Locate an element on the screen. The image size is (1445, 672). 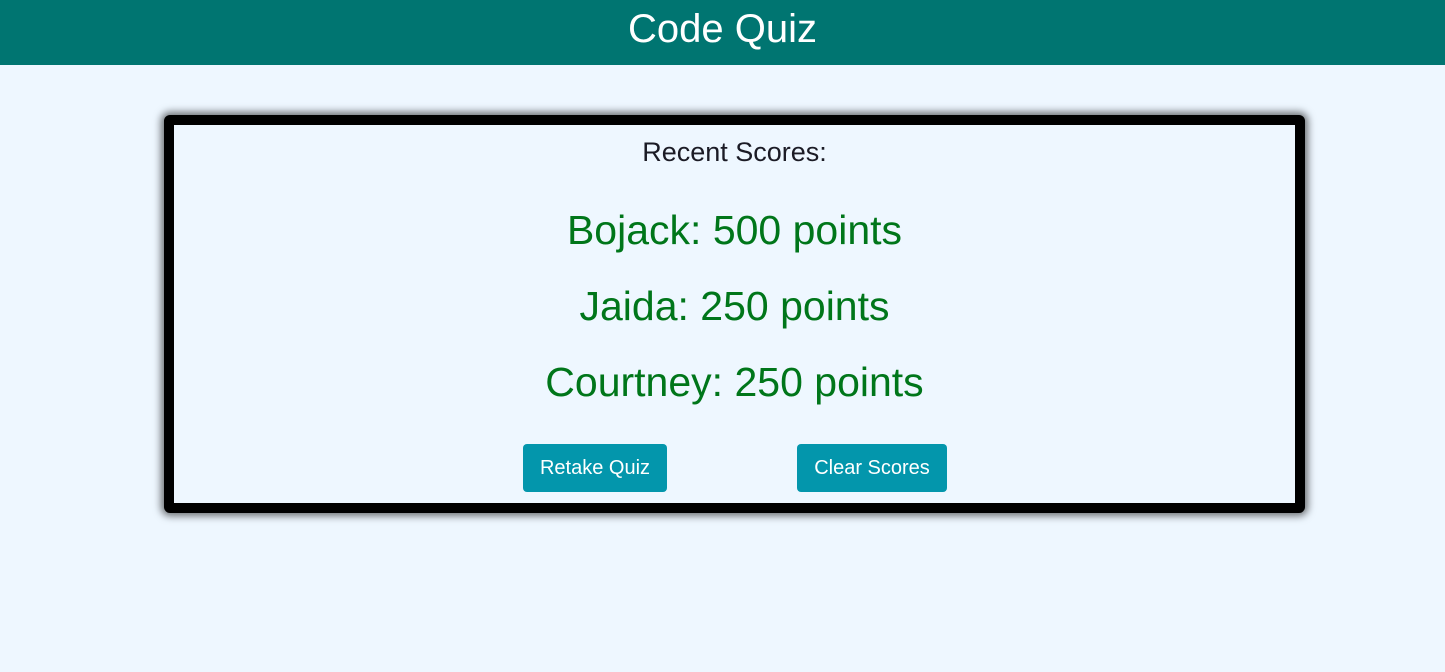
score-player-name: Jaida is located at coordinates (628, 306).